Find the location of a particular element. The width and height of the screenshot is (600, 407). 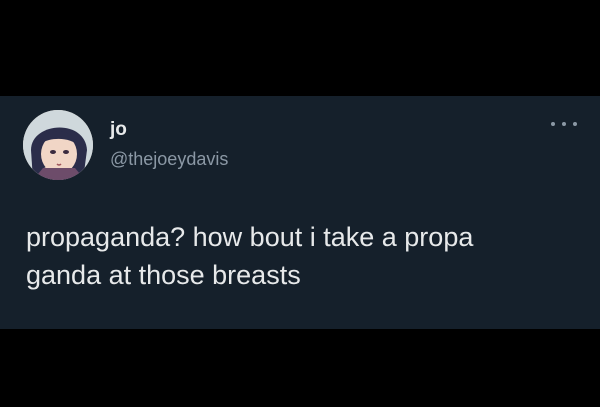

more-horizontal-icon is located at coordinates (564, 124).